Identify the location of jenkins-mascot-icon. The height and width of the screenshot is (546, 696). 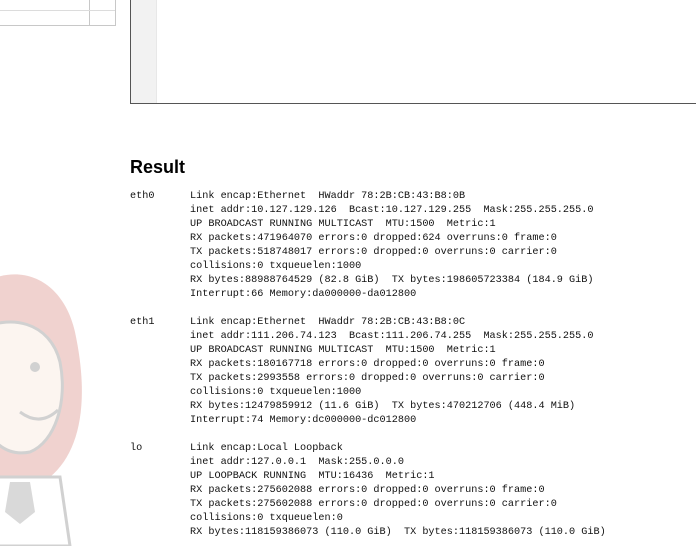
(41, 410).